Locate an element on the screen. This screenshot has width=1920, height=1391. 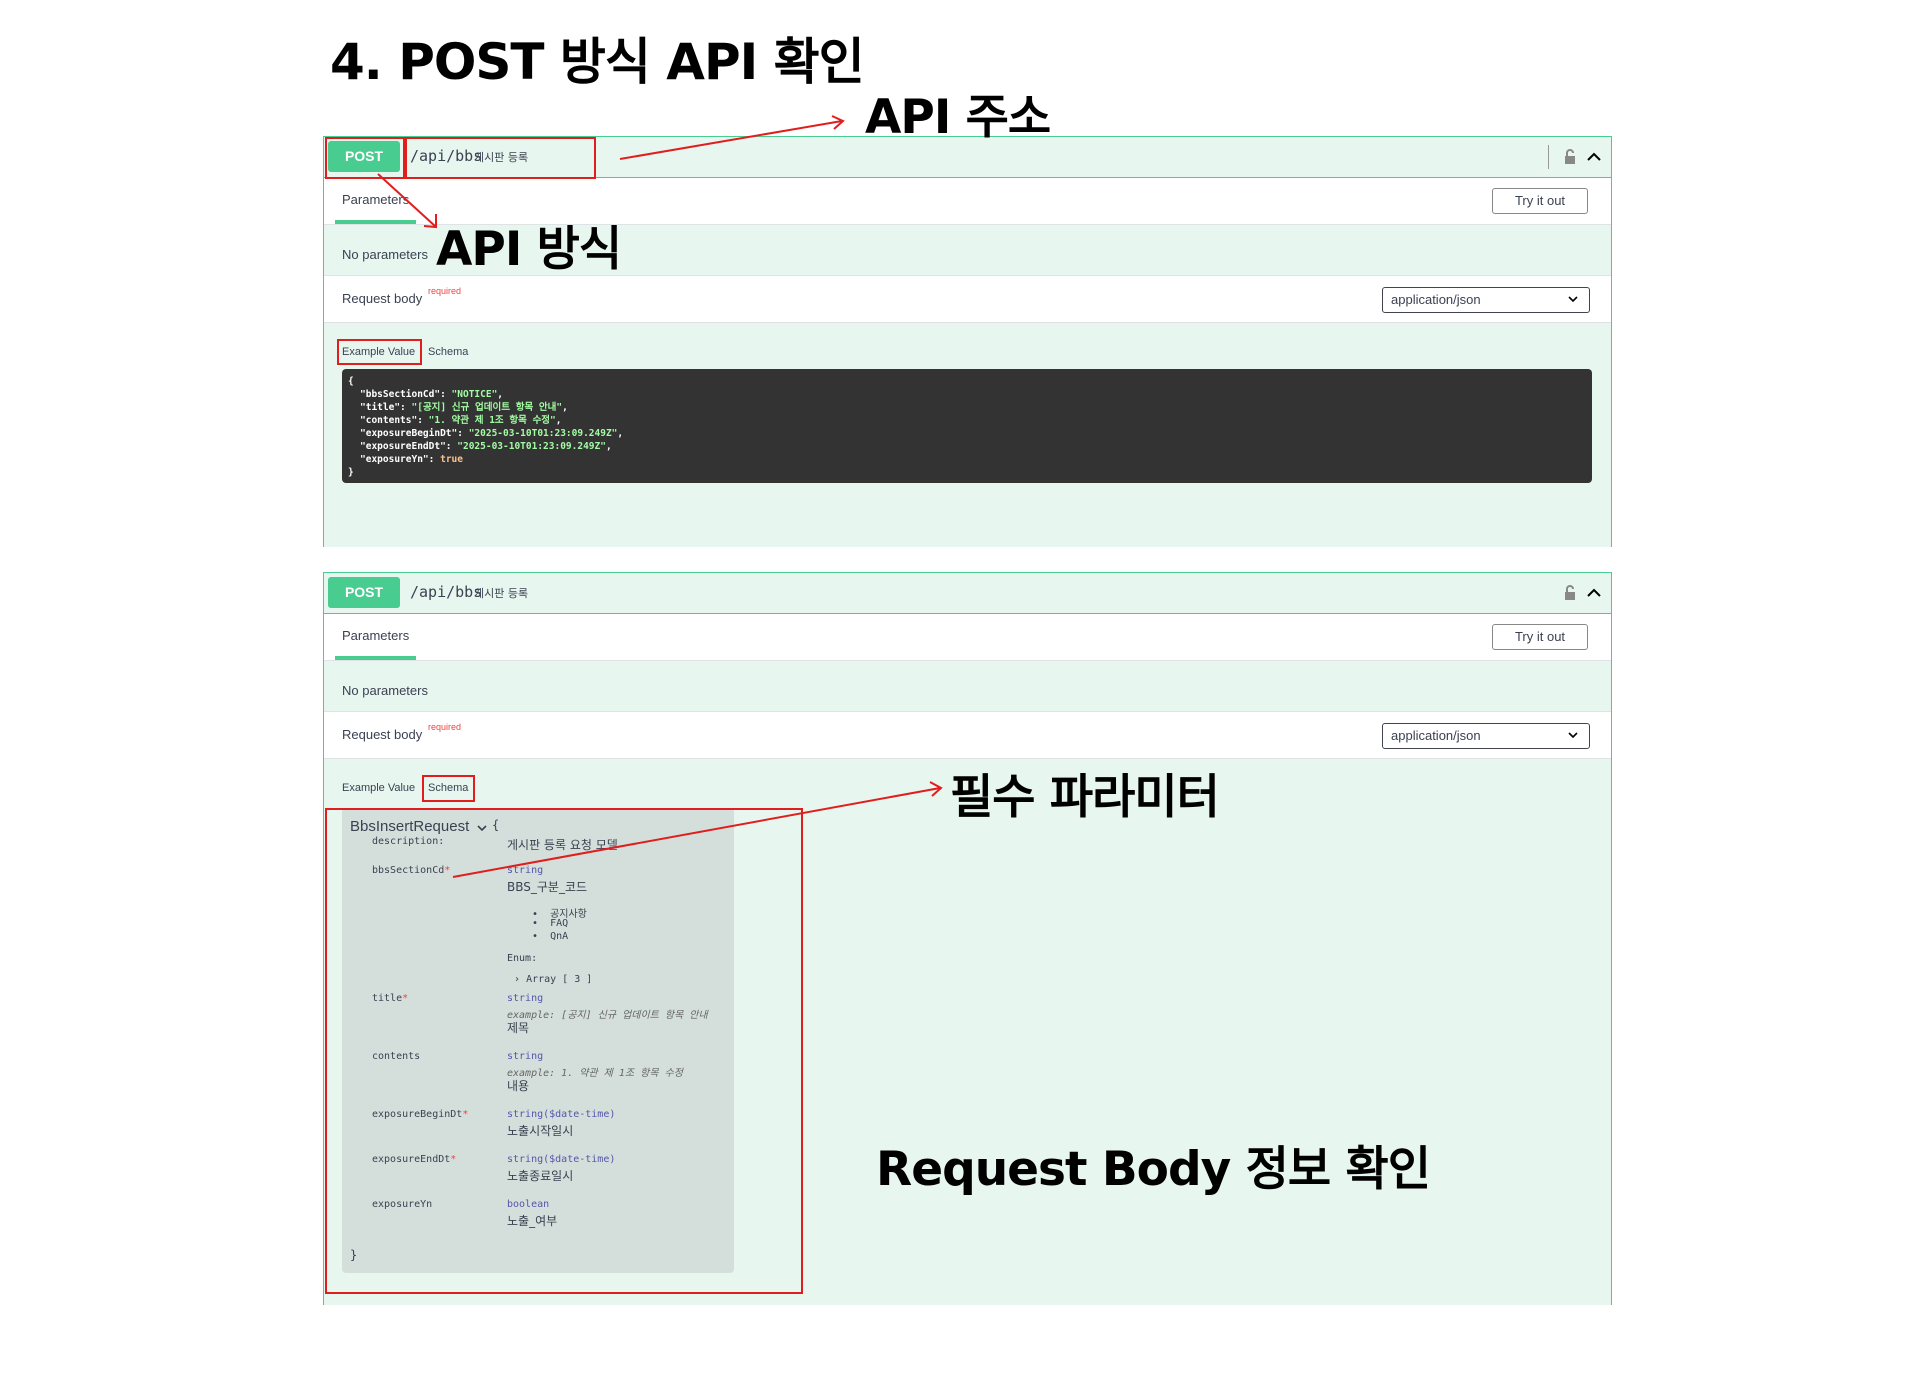
callout-required-params: 필수 파라미터 is located at coordinates (1085, 797).